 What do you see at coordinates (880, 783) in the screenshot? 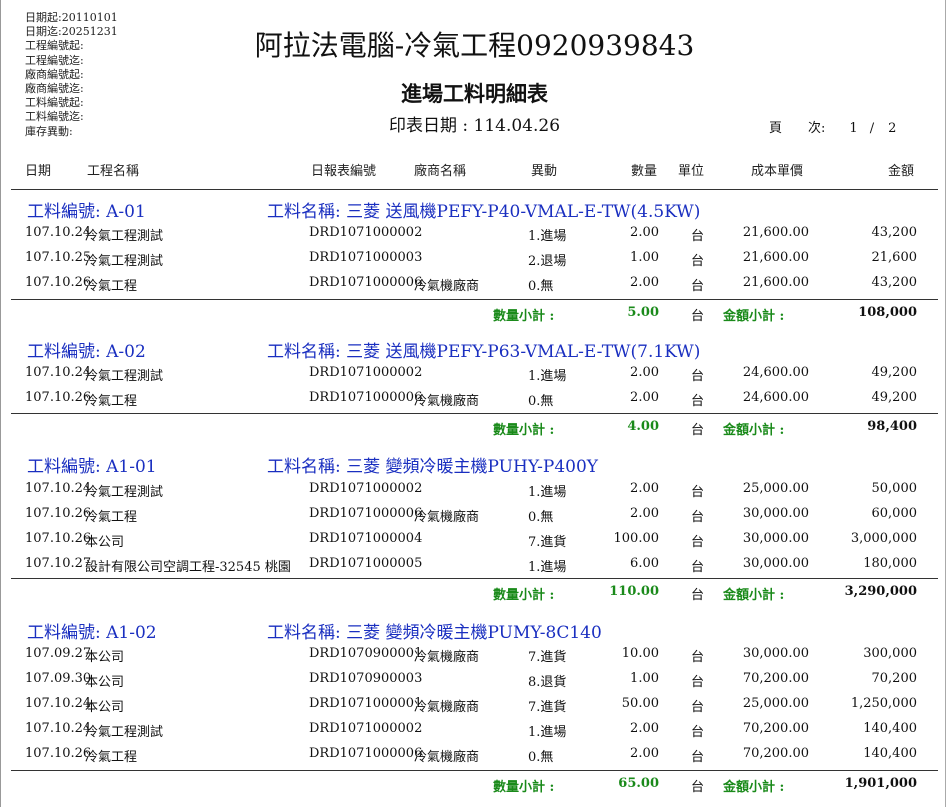
I see `subtotal-amount: 1,901,000` at bounding box center [880, 783].